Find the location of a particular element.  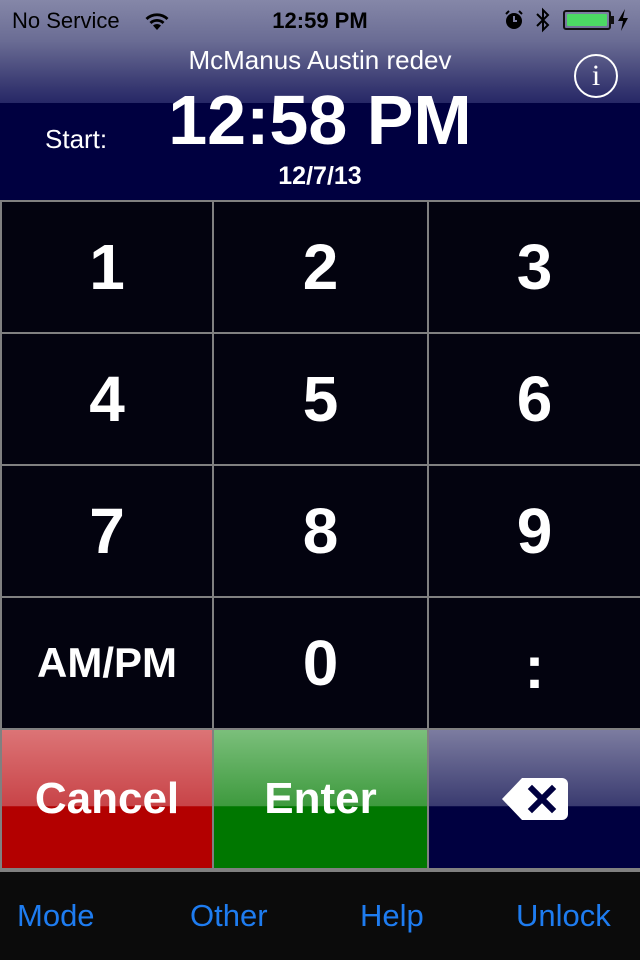

tab-mode: Mode is located at coordinates (56, 916).